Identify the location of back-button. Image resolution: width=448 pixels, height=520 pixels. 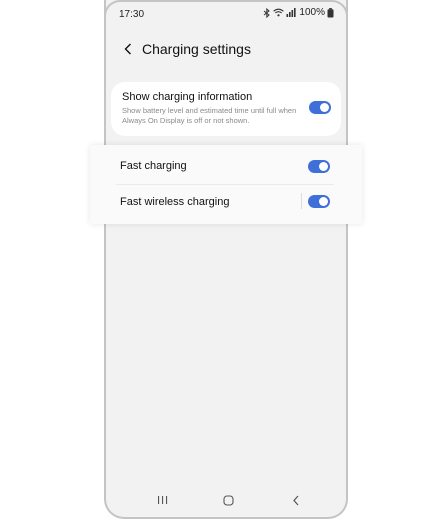
(128, 49).